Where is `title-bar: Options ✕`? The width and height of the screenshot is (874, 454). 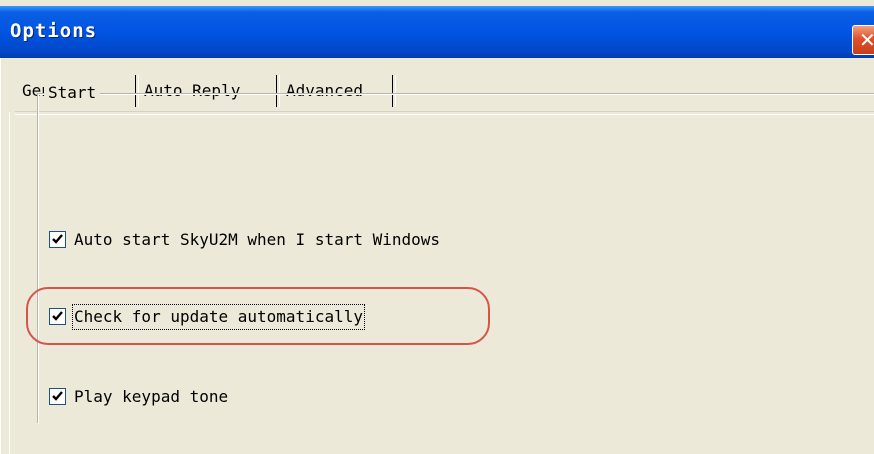 title-bar: Options ✕ is located at coordinates (437, 32).